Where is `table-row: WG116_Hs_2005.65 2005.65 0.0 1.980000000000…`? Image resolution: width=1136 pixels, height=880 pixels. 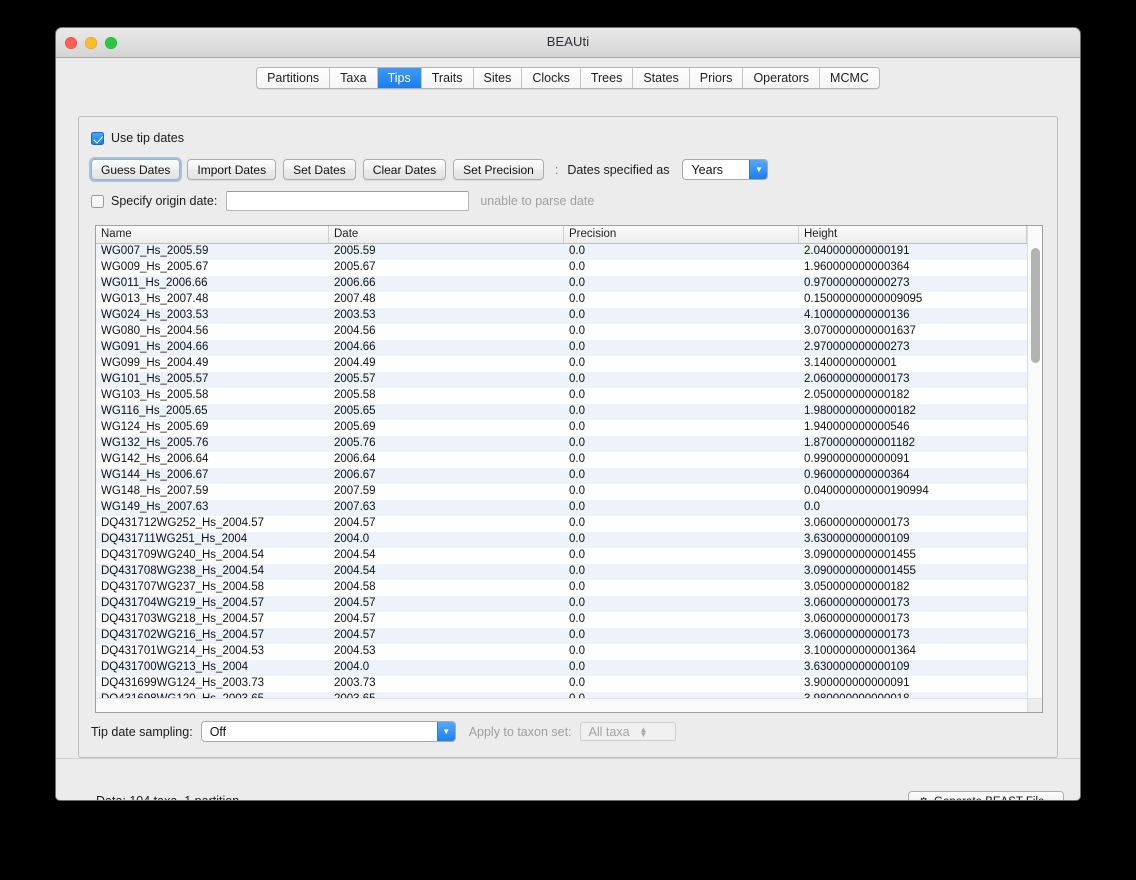 table-row: WG116_Hs_2005.65 2005.65 0.0 1.980000000000… is located at coordinates (569, 412).